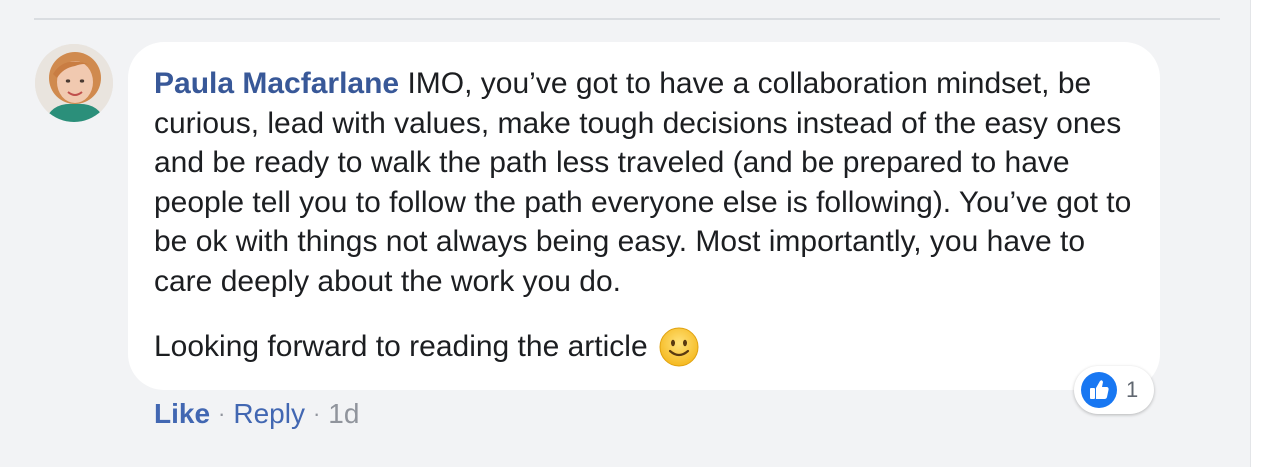 Image resolution: width=1277 pixels, height=467 pixels. What do you see at coordinates (269, 414) in the screenshot?
I see `reply-link: Reply` at bounding box center [269, 414].